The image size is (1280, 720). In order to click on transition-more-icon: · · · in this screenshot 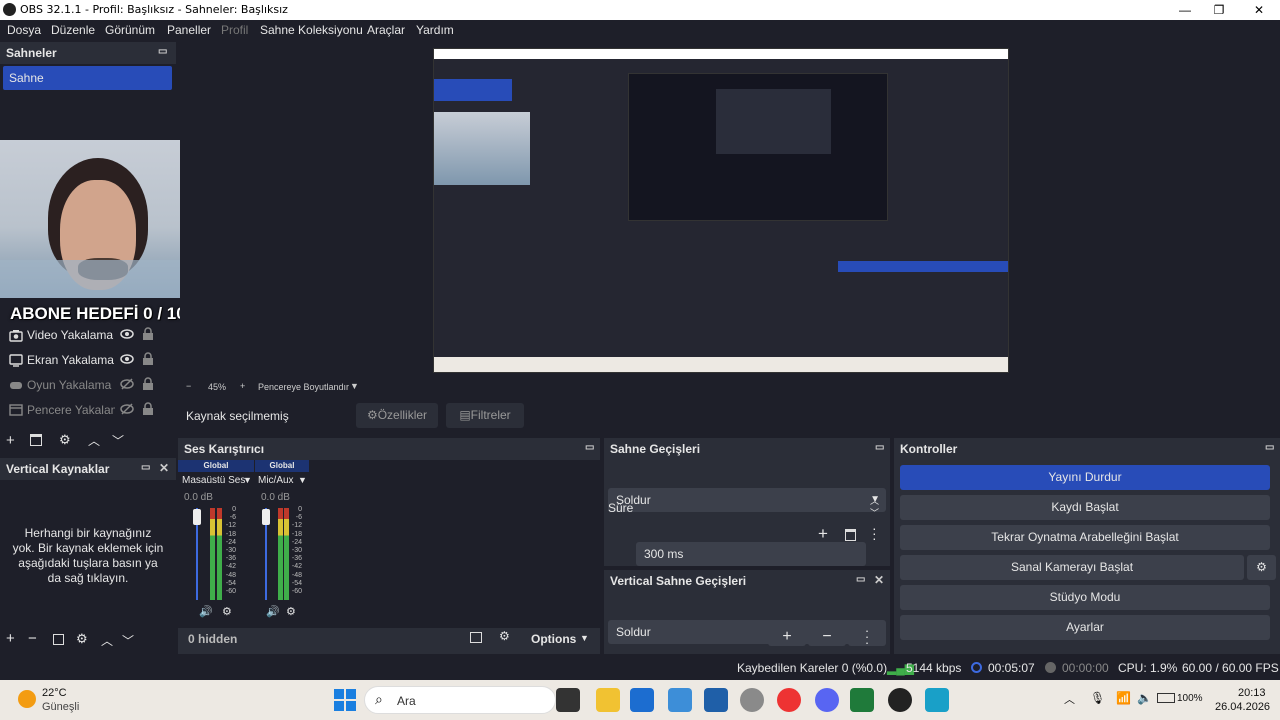, I will do `click(874, 533)`.